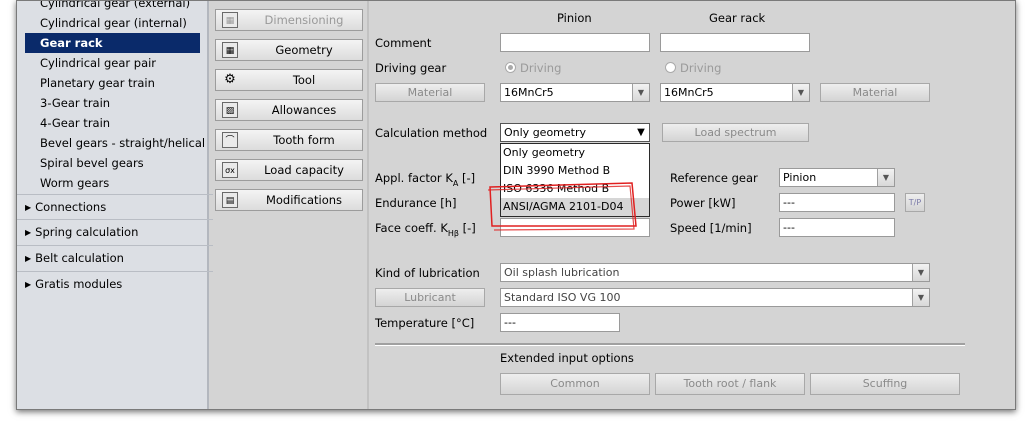  I want to click on power-label: Power [kW], so click(703, 203).